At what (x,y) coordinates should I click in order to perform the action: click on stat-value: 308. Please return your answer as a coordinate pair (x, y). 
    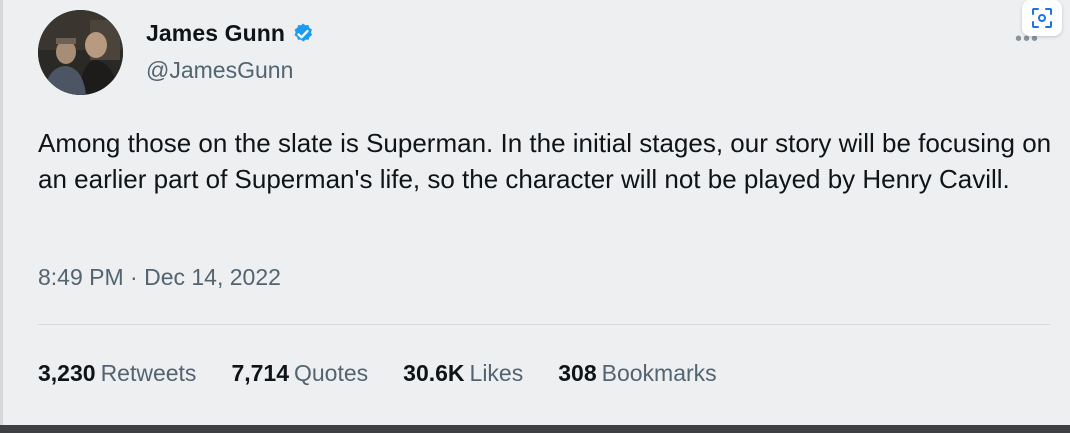
    Looking at the image, I should click on (577, 373).